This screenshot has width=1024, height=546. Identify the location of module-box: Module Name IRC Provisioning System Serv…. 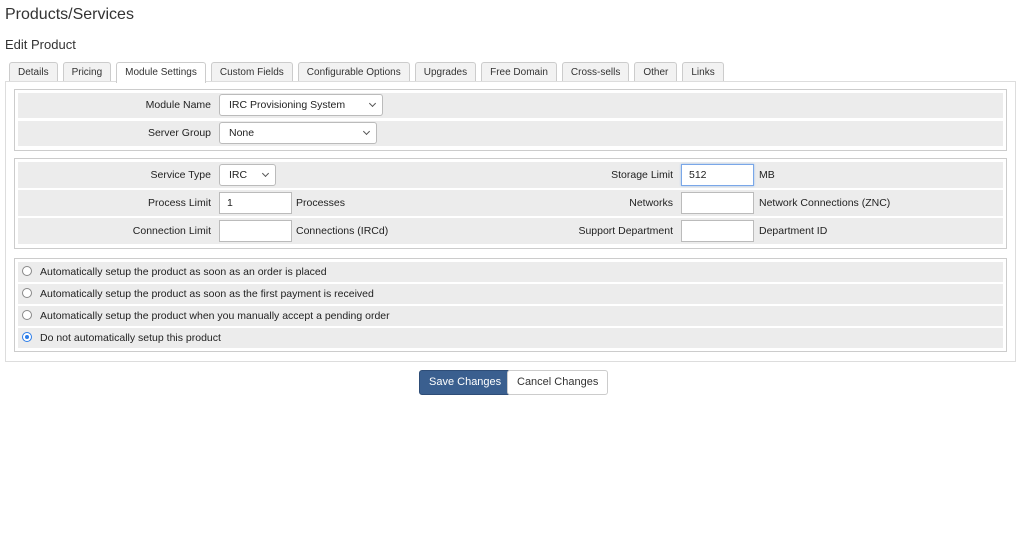
(510, 120).